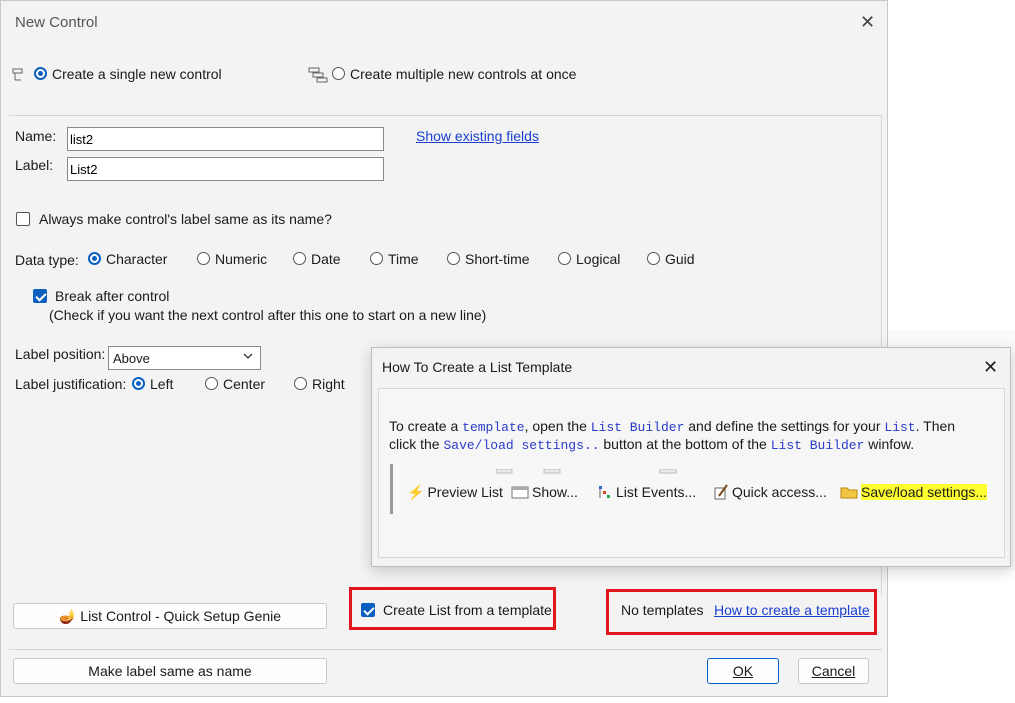 The width and height of the screenshot is (1015, 703). I want to click on dialog-title: New Control, so click(56, 22).